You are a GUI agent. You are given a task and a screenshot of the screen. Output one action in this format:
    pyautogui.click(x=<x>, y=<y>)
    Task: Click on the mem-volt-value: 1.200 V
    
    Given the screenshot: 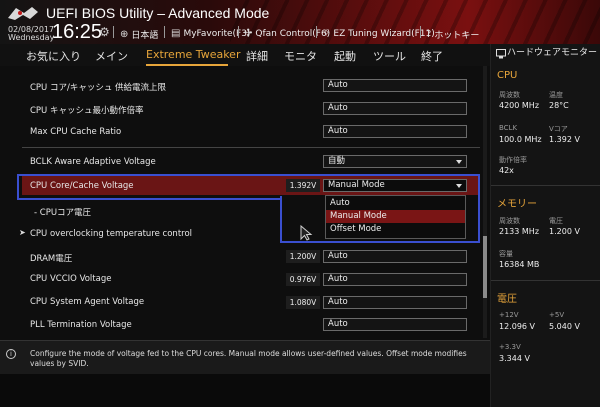 What is the action you would take?
    pyautogui.click(x=564, y=231)
    